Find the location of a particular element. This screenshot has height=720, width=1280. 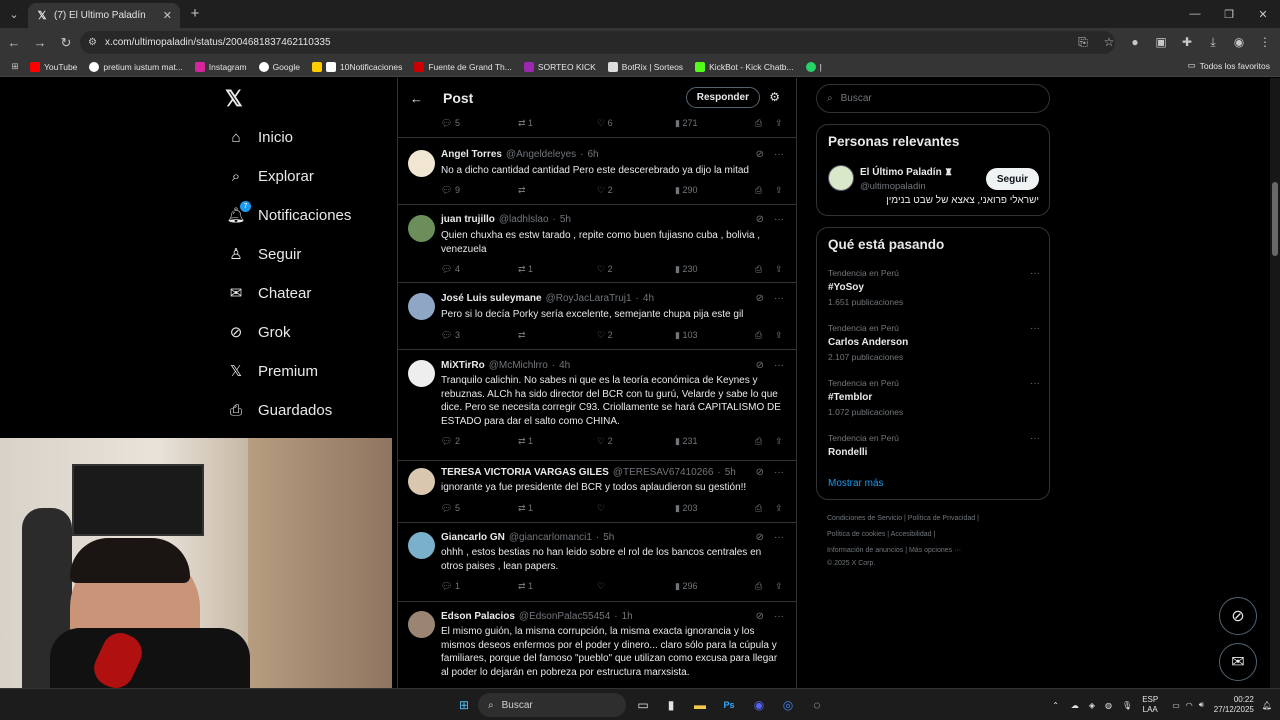

mic-icon: 🎙︎ is located at coordinates (1127, 705).